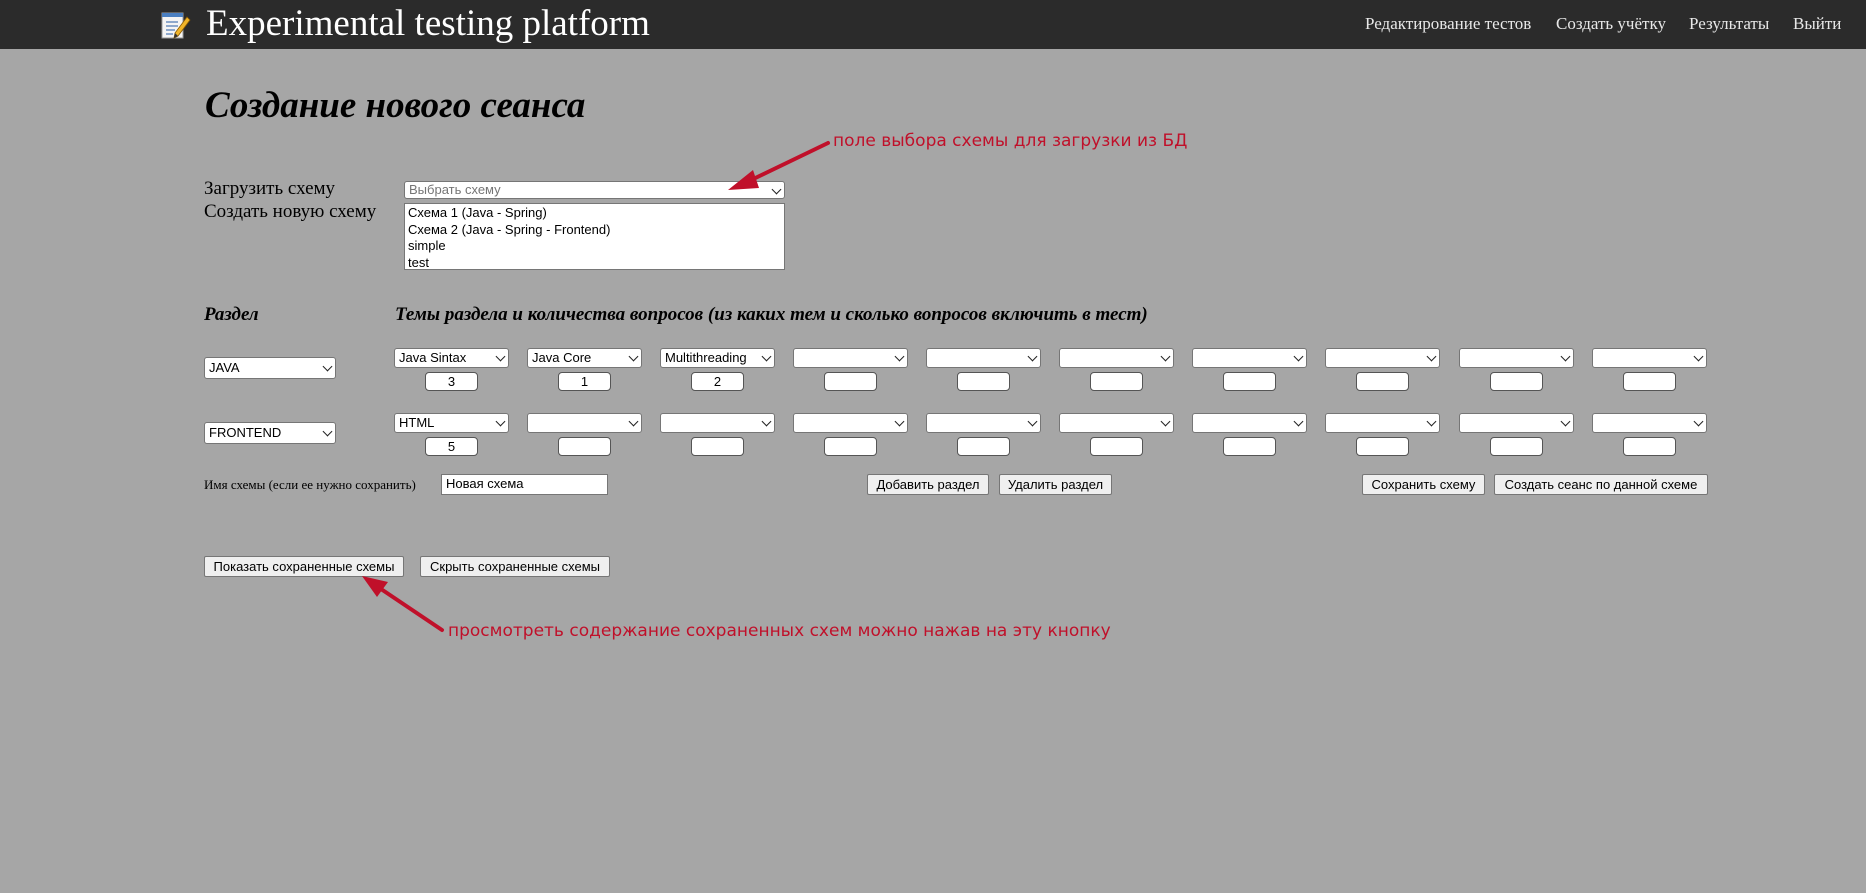 The height and width of the screenshot is (893, 1866). I want to click on question-count-input: 5, so click(451, 446).